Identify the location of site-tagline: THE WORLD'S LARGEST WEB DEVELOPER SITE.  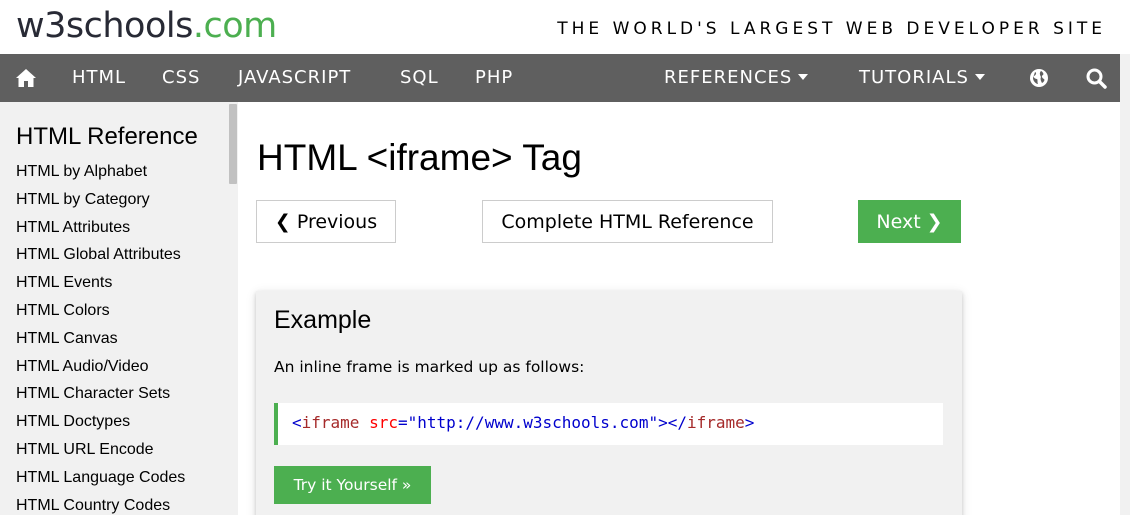
(831, 29).